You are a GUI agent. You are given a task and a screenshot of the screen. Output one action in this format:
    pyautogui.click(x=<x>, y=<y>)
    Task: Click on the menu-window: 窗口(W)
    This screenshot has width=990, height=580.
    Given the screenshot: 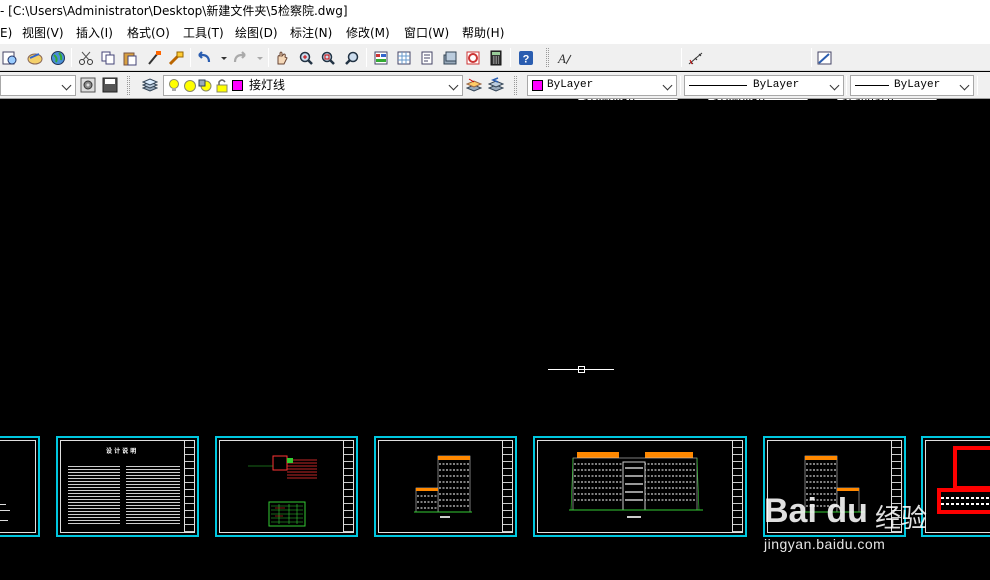 What is the action you would take?
    pyautogui.click(x=426, y=33)
    